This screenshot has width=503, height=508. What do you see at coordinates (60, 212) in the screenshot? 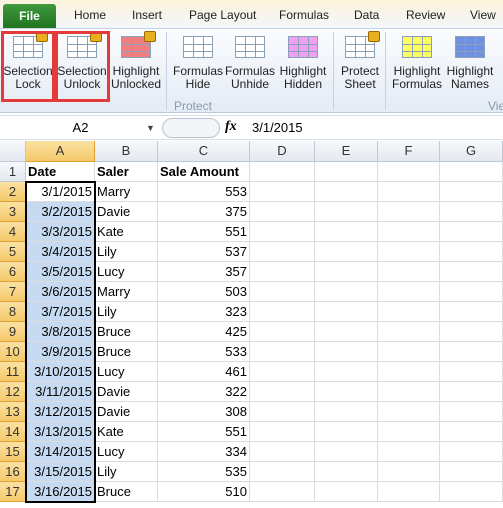
I see `table-cell: 3/2/2015` at bounding box center [60, 212].